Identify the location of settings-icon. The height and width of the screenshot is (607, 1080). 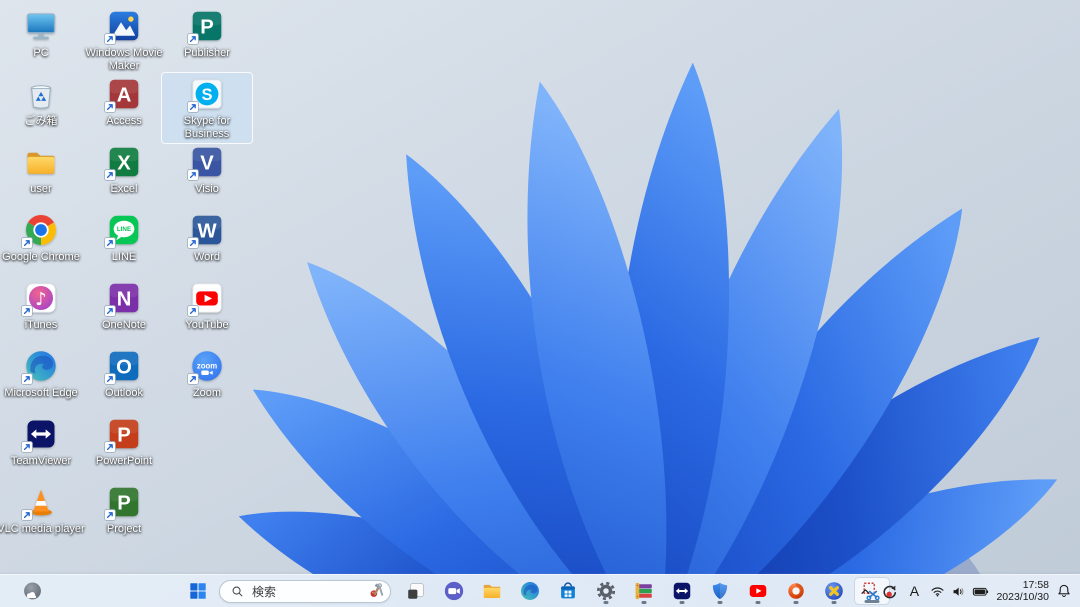
(606, 591).